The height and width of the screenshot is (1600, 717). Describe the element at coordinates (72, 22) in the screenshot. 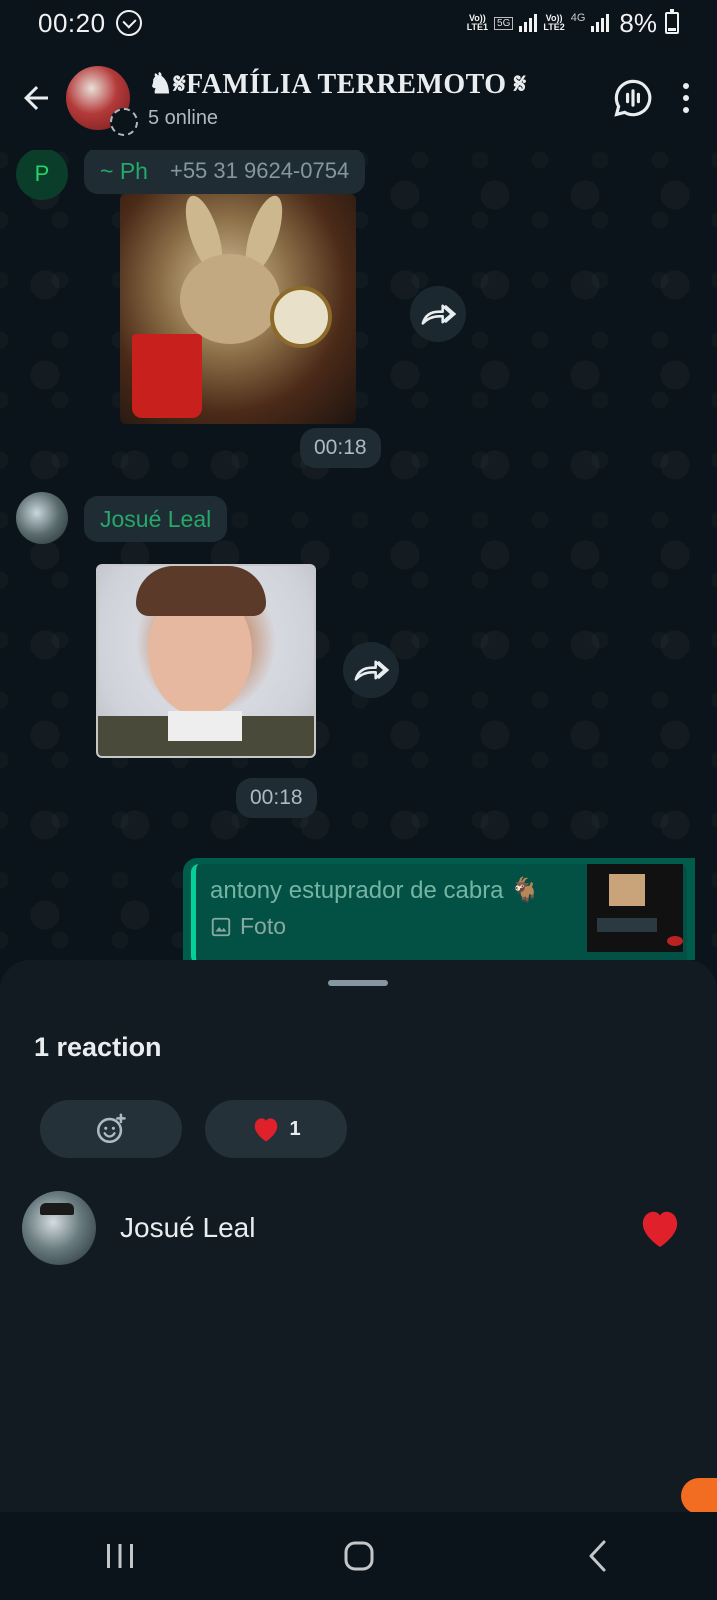

I see `status-time: 00:20` at that location.